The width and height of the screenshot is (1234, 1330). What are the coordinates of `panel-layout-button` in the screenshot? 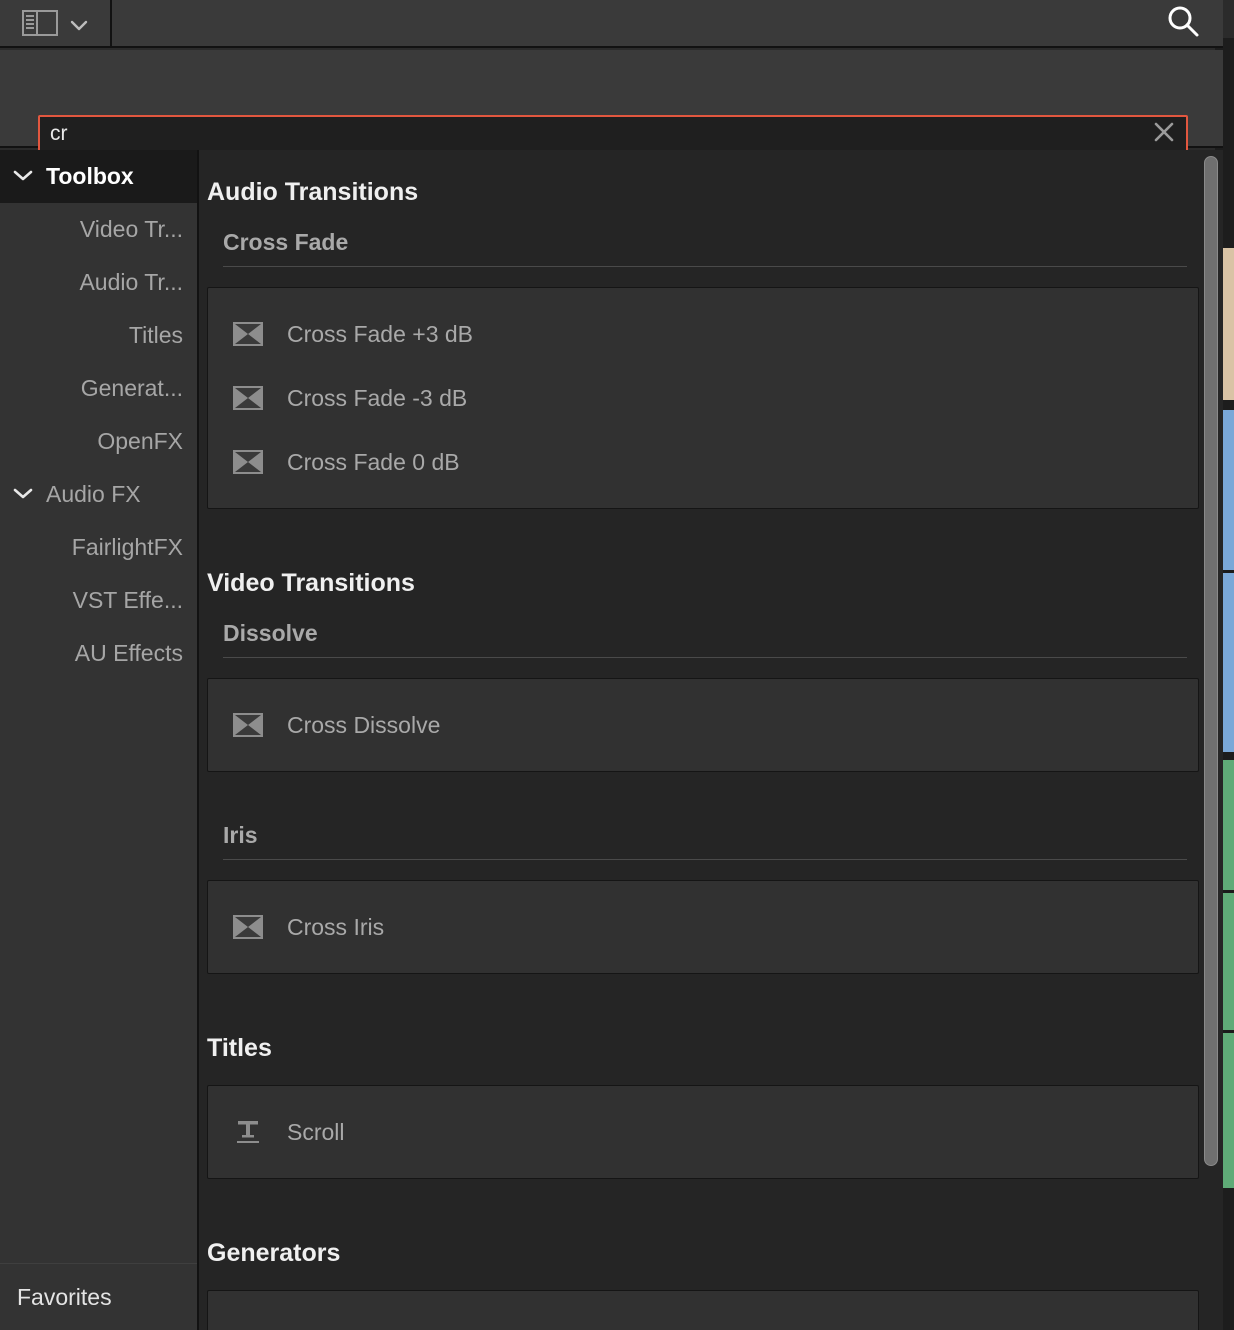 It's located at (56, 23).